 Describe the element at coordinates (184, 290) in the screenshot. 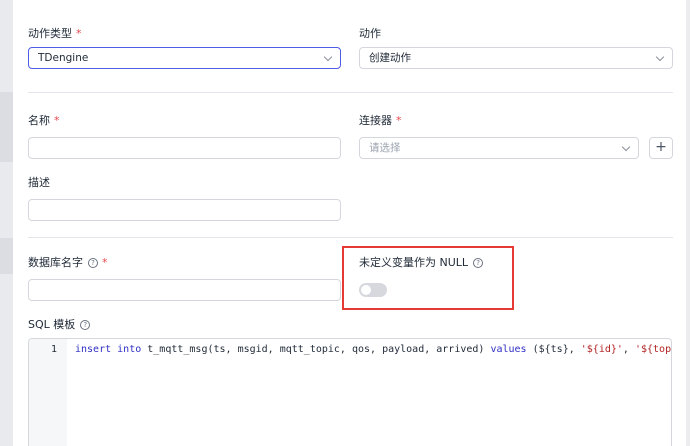

I see `database-input` at that location.